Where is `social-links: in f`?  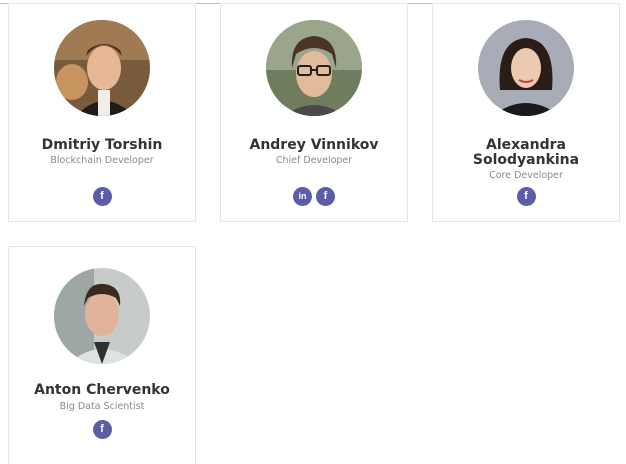 social-links: in f is located at coordinates (314, 196).